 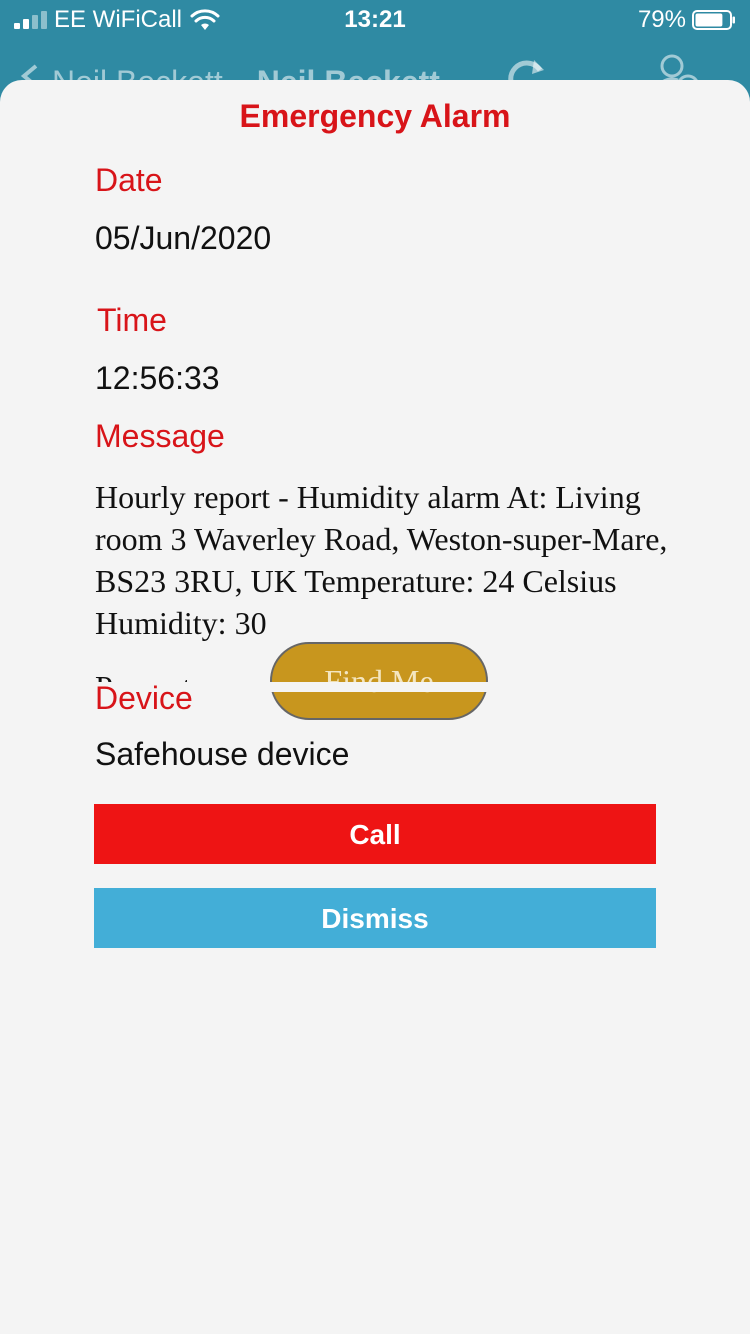 What do you see at coordinates (183, 238) in the screenshot?
I see `date-value: 05/Jun/2020` at bounding box center [183, 238].